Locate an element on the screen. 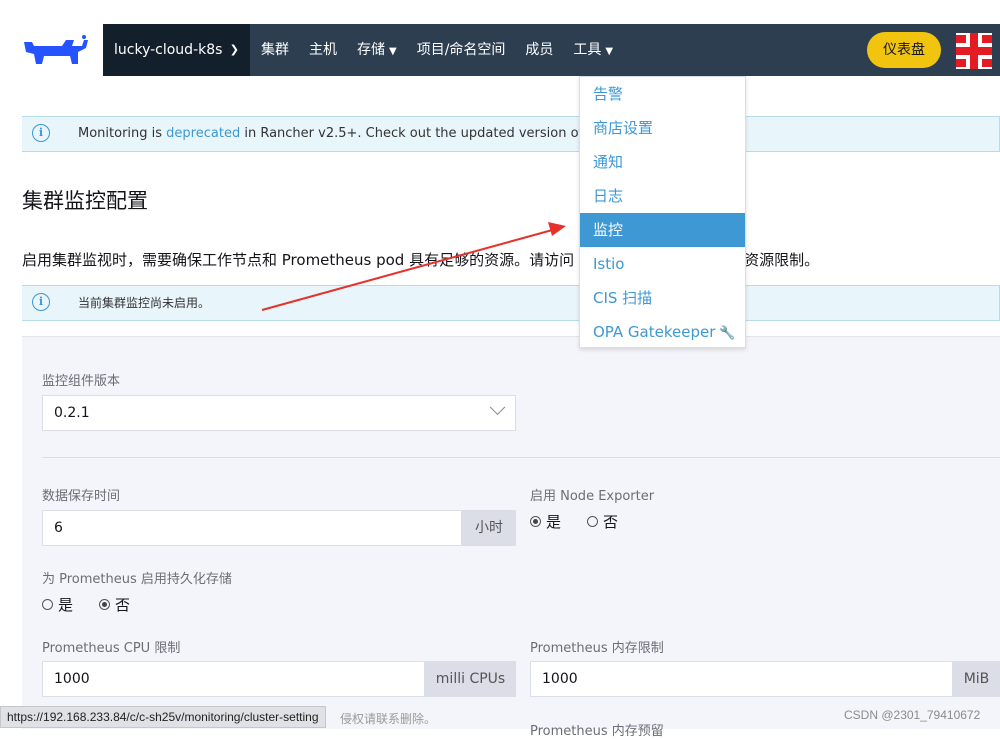 The height and width of the screenshot is (739, 1000). user-avatar is located at coordinates (974, 51).